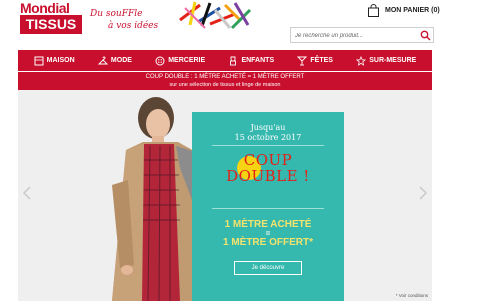 The image size is (500, 301). I want to click on slogan-line1: Du souFFle, so click(116, 14).